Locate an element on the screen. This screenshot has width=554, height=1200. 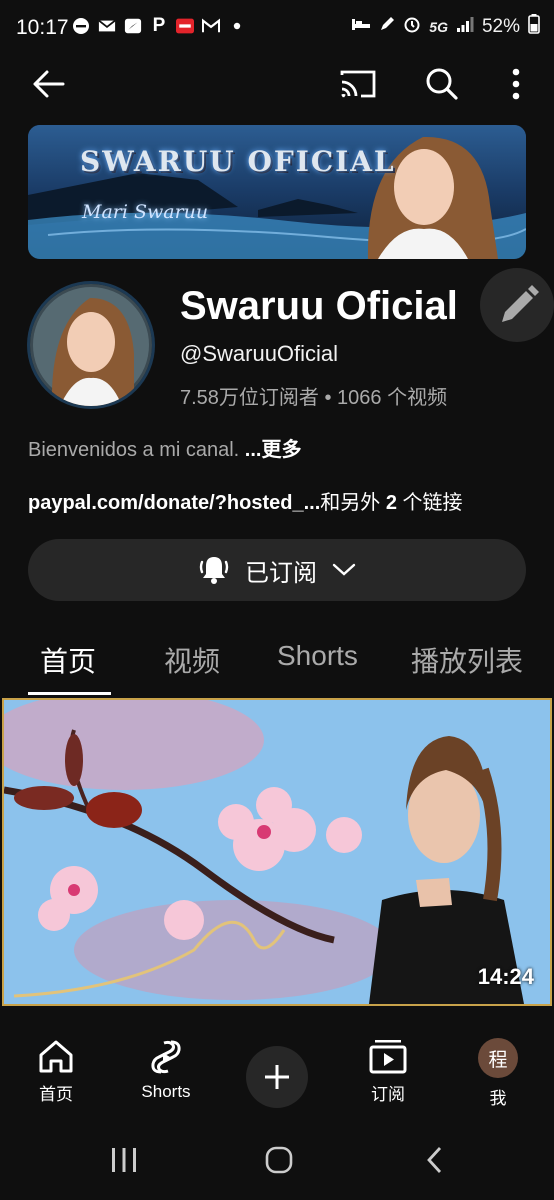
channel-avatar is located at coordinates (91, 345).